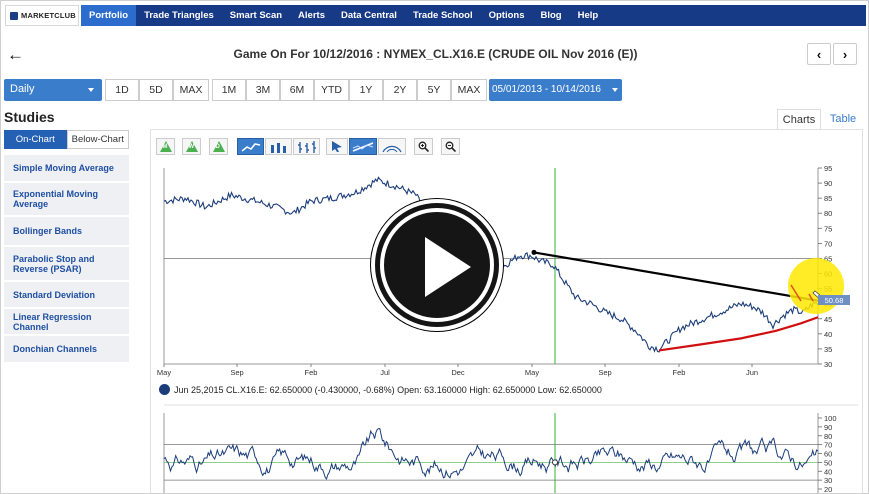 The width and height of the screenshot is (869, 494). What do you see at coordinates (834, 300) in the screenshot?
I see `last-price-label: 50.68` at bounding box center [834, 300].